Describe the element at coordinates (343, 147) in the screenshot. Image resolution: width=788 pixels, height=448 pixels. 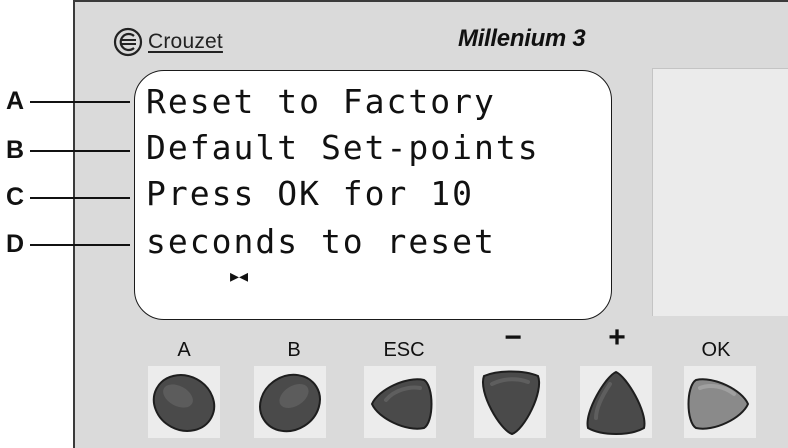
I see `lcd-line-b: Default Set-points` at that location.